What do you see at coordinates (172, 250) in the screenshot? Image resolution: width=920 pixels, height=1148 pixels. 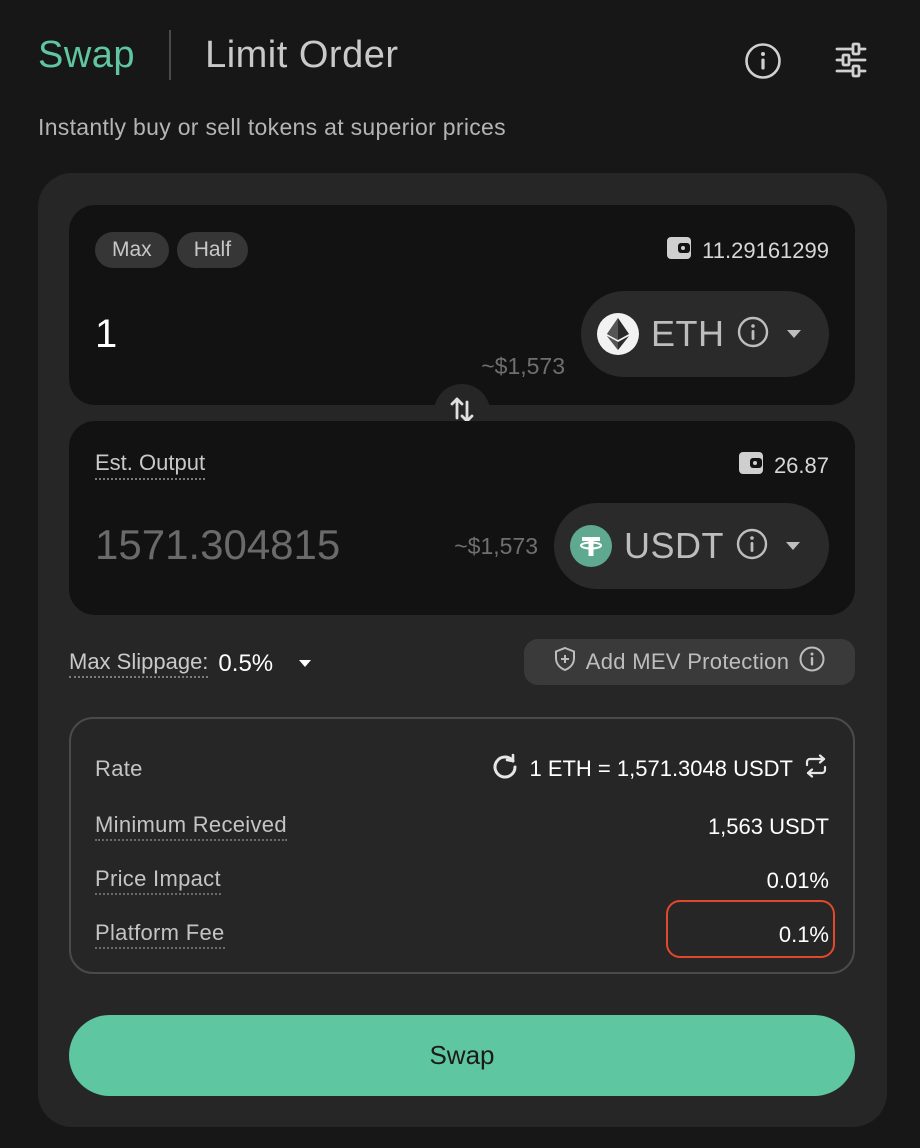 I see `amount-chips: Max Half` at bounding box center [172, 250].